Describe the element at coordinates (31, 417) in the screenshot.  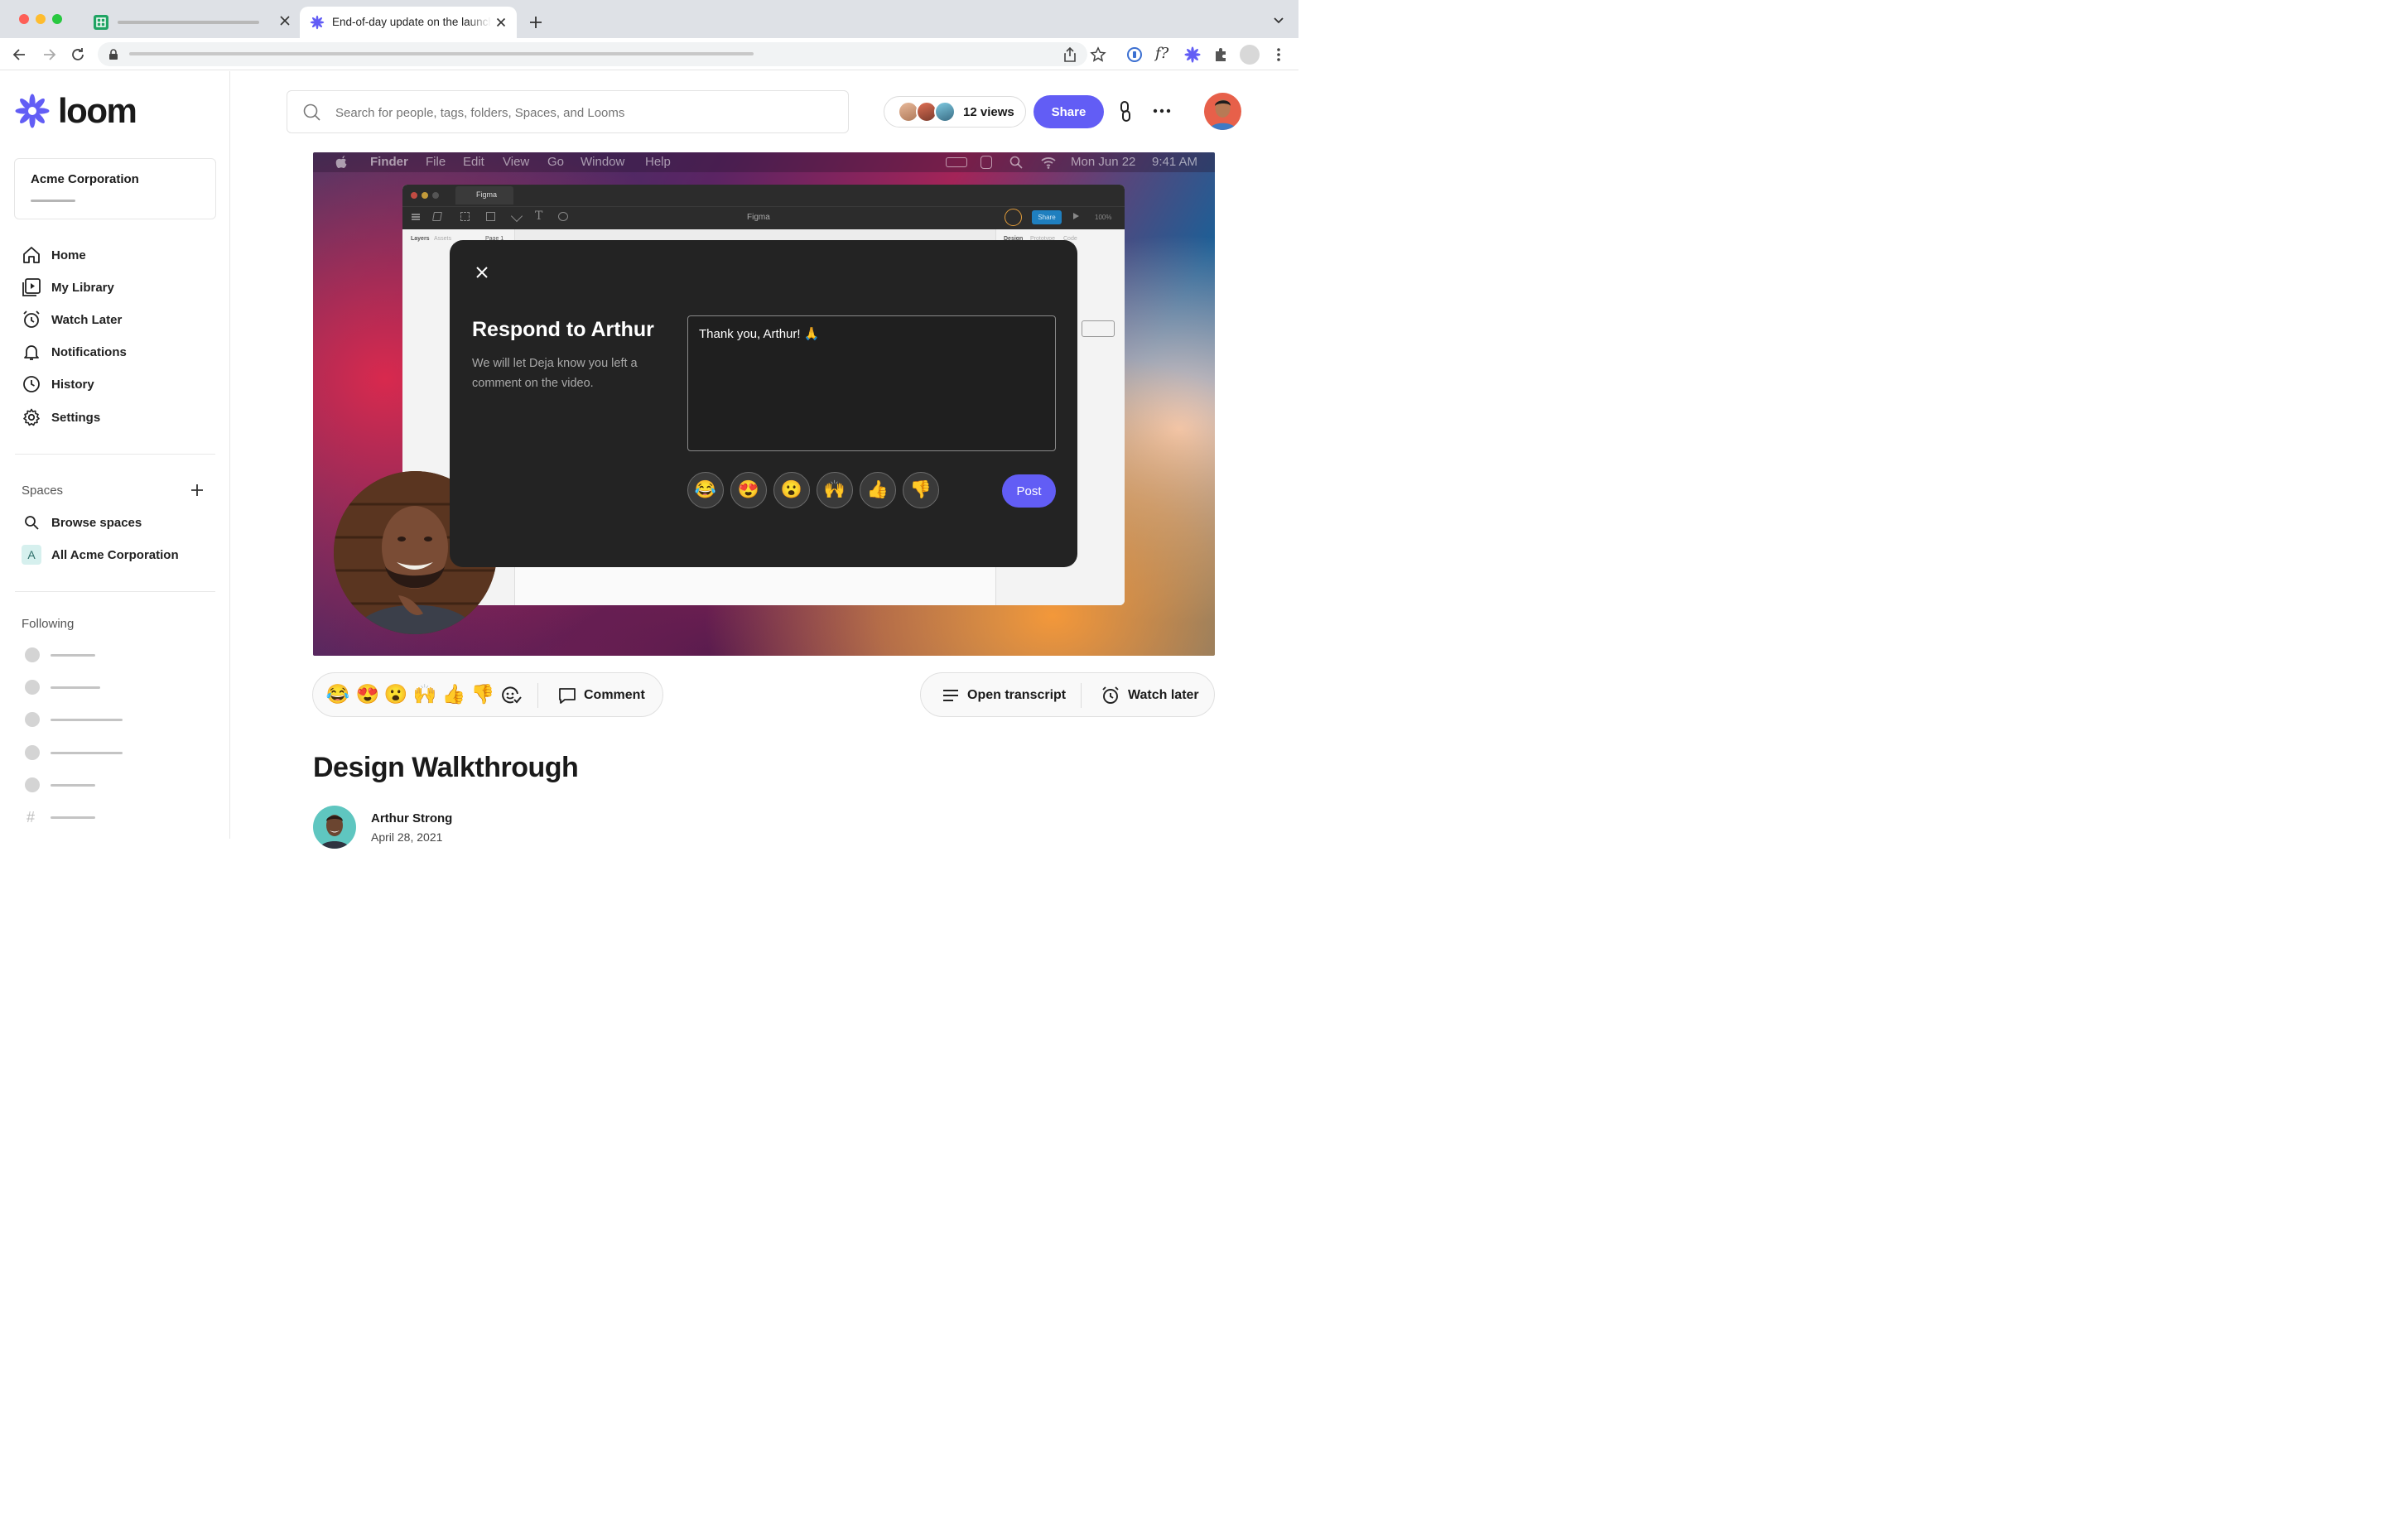
I see `gear-icon` at that location.